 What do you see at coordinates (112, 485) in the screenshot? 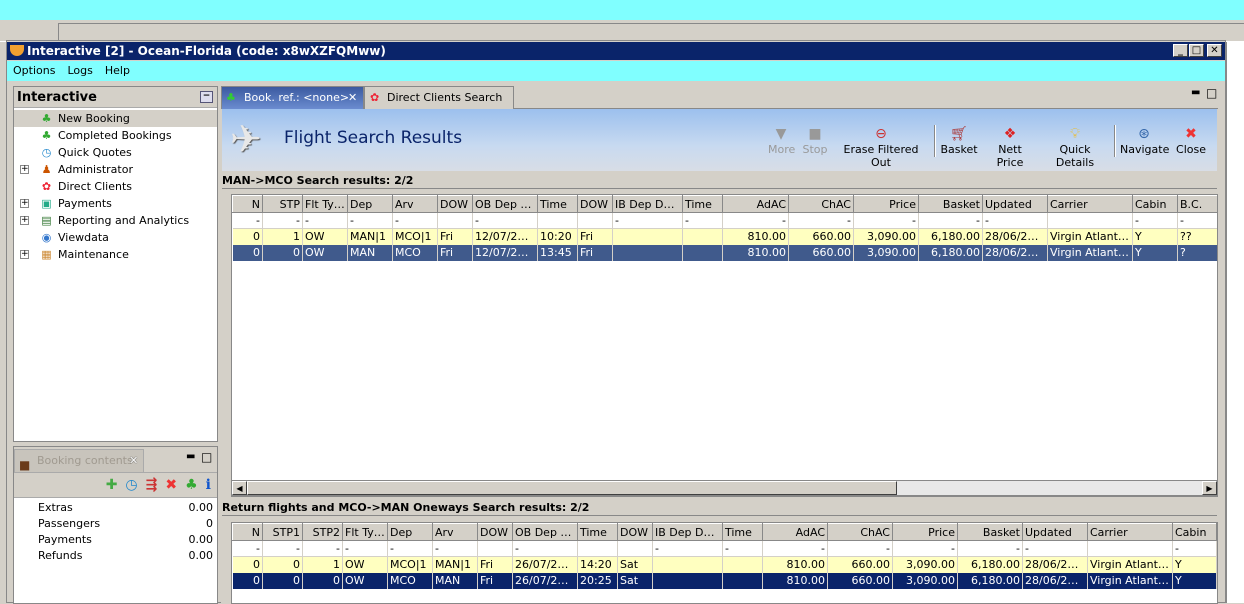
I see `add-icon: ✚` at bounding box center [112, 485].